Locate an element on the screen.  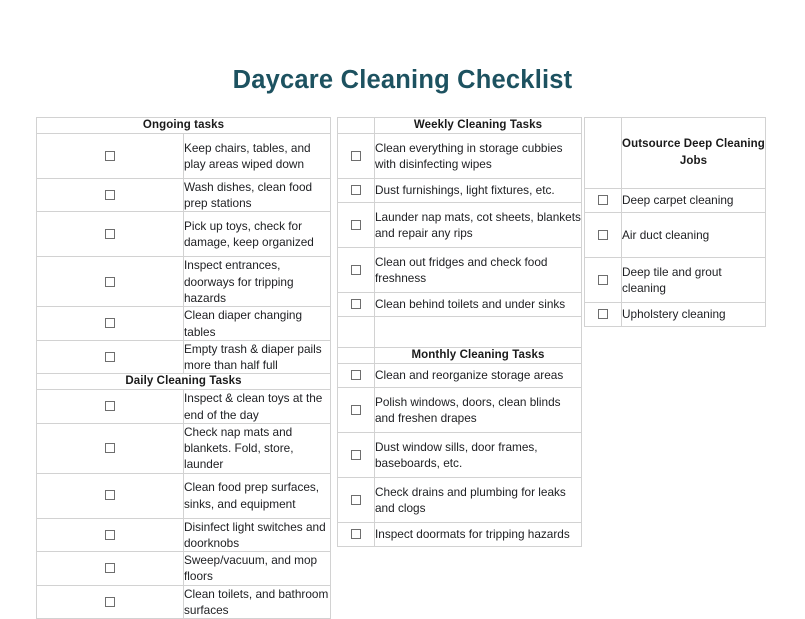
section-header-row: Ongoing tasks is located at coordinates (183, 125).